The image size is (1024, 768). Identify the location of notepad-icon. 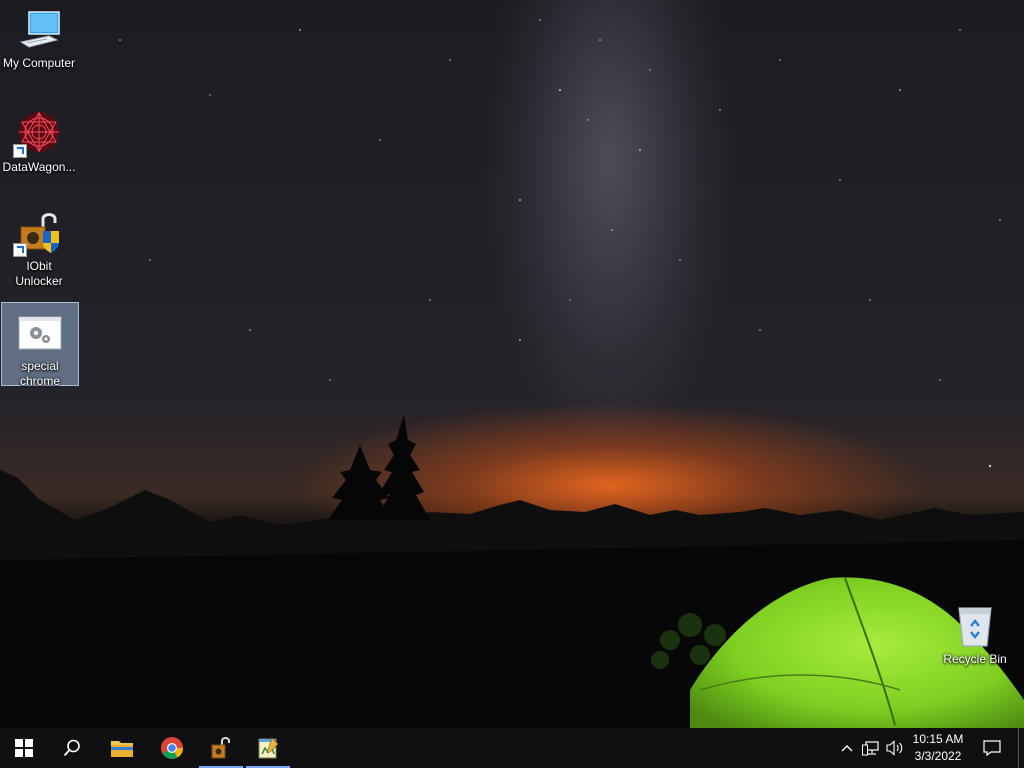
(268, 748).